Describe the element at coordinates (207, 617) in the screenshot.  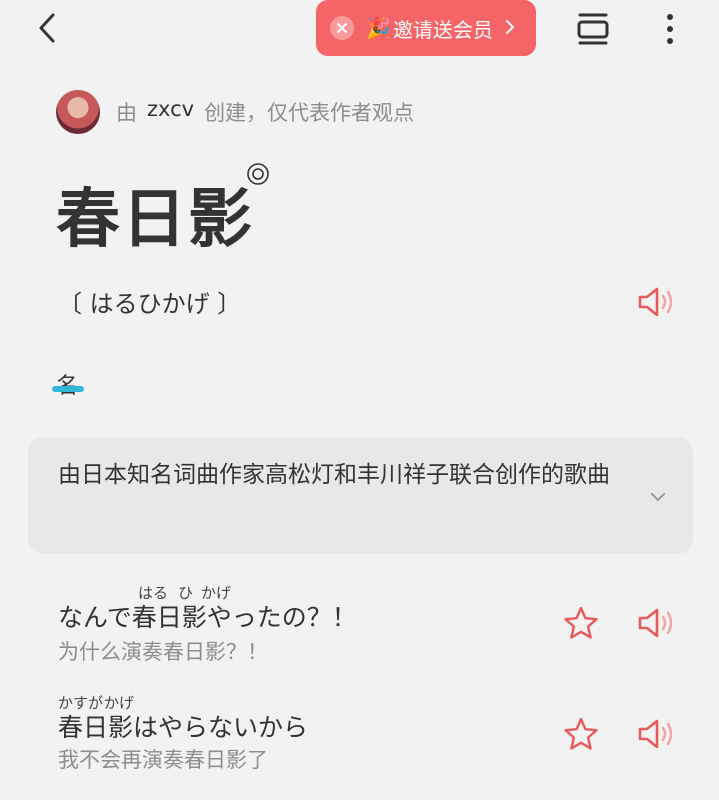
I see `example-japanese: なんで春日影やったの？！` at that location.